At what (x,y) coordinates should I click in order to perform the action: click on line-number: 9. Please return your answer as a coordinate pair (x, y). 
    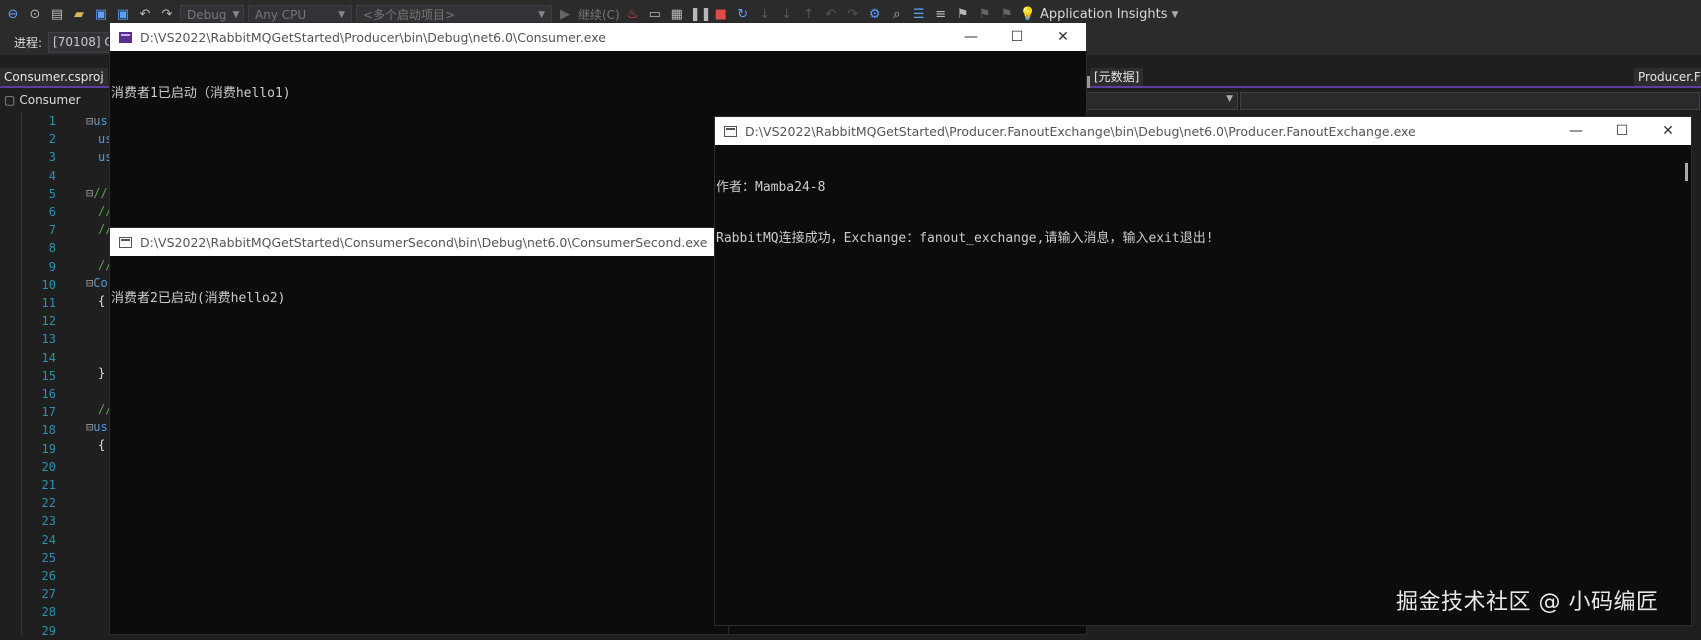
    Looking at the image, I should click on (52, 266).